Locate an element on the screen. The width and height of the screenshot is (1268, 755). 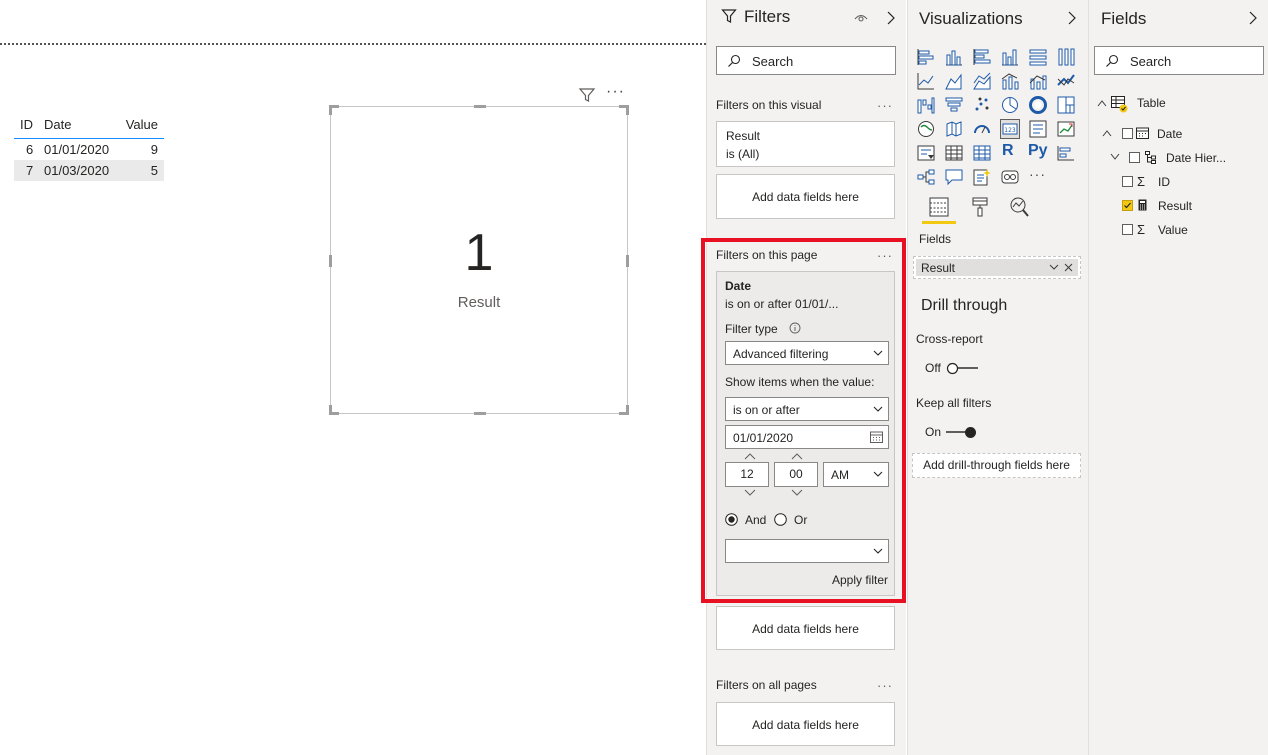
ribbon-chart-icon is located at coordinates (1066, 81).